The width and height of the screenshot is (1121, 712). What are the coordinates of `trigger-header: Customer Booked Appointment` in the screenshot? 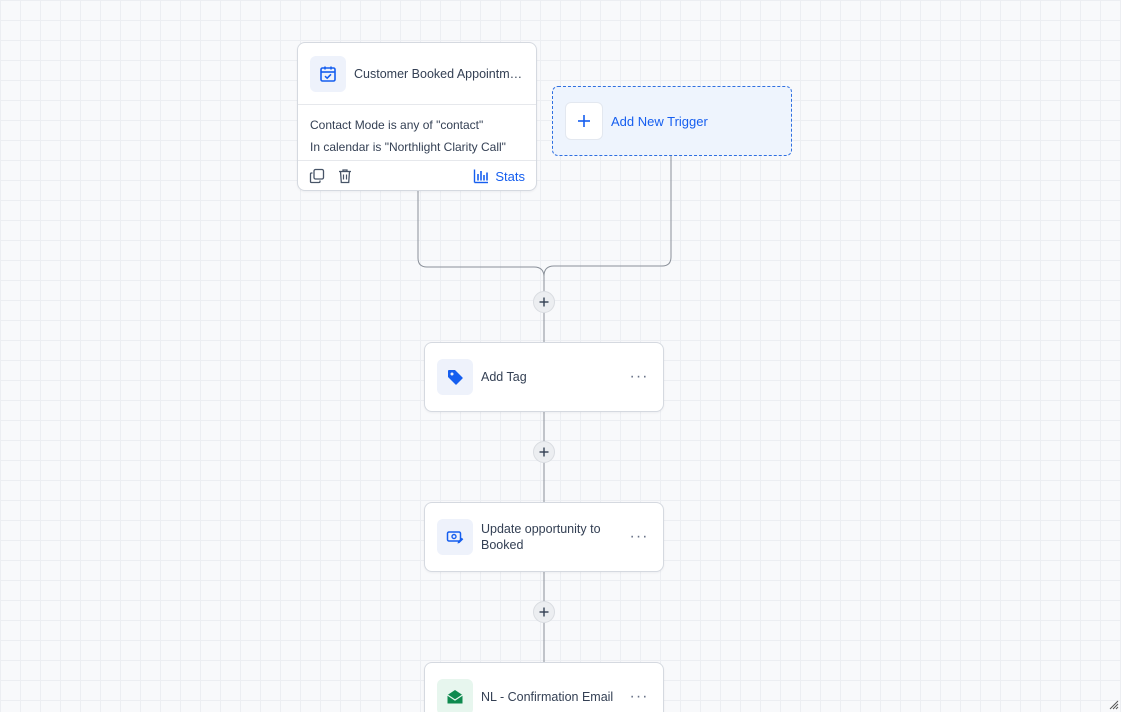 It's located at (417, 74).